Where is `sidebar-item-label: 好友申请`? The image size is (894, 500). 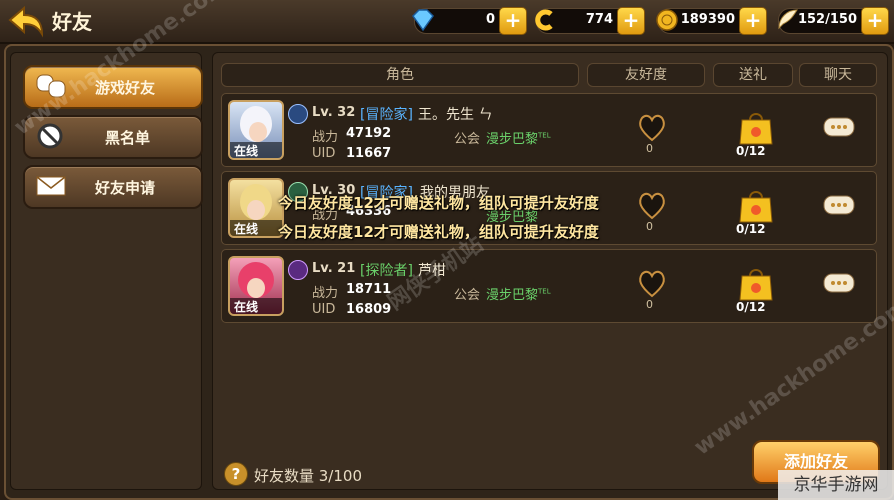 sidebar-item-label: 好友申请 is located at coordinates (125, 188).